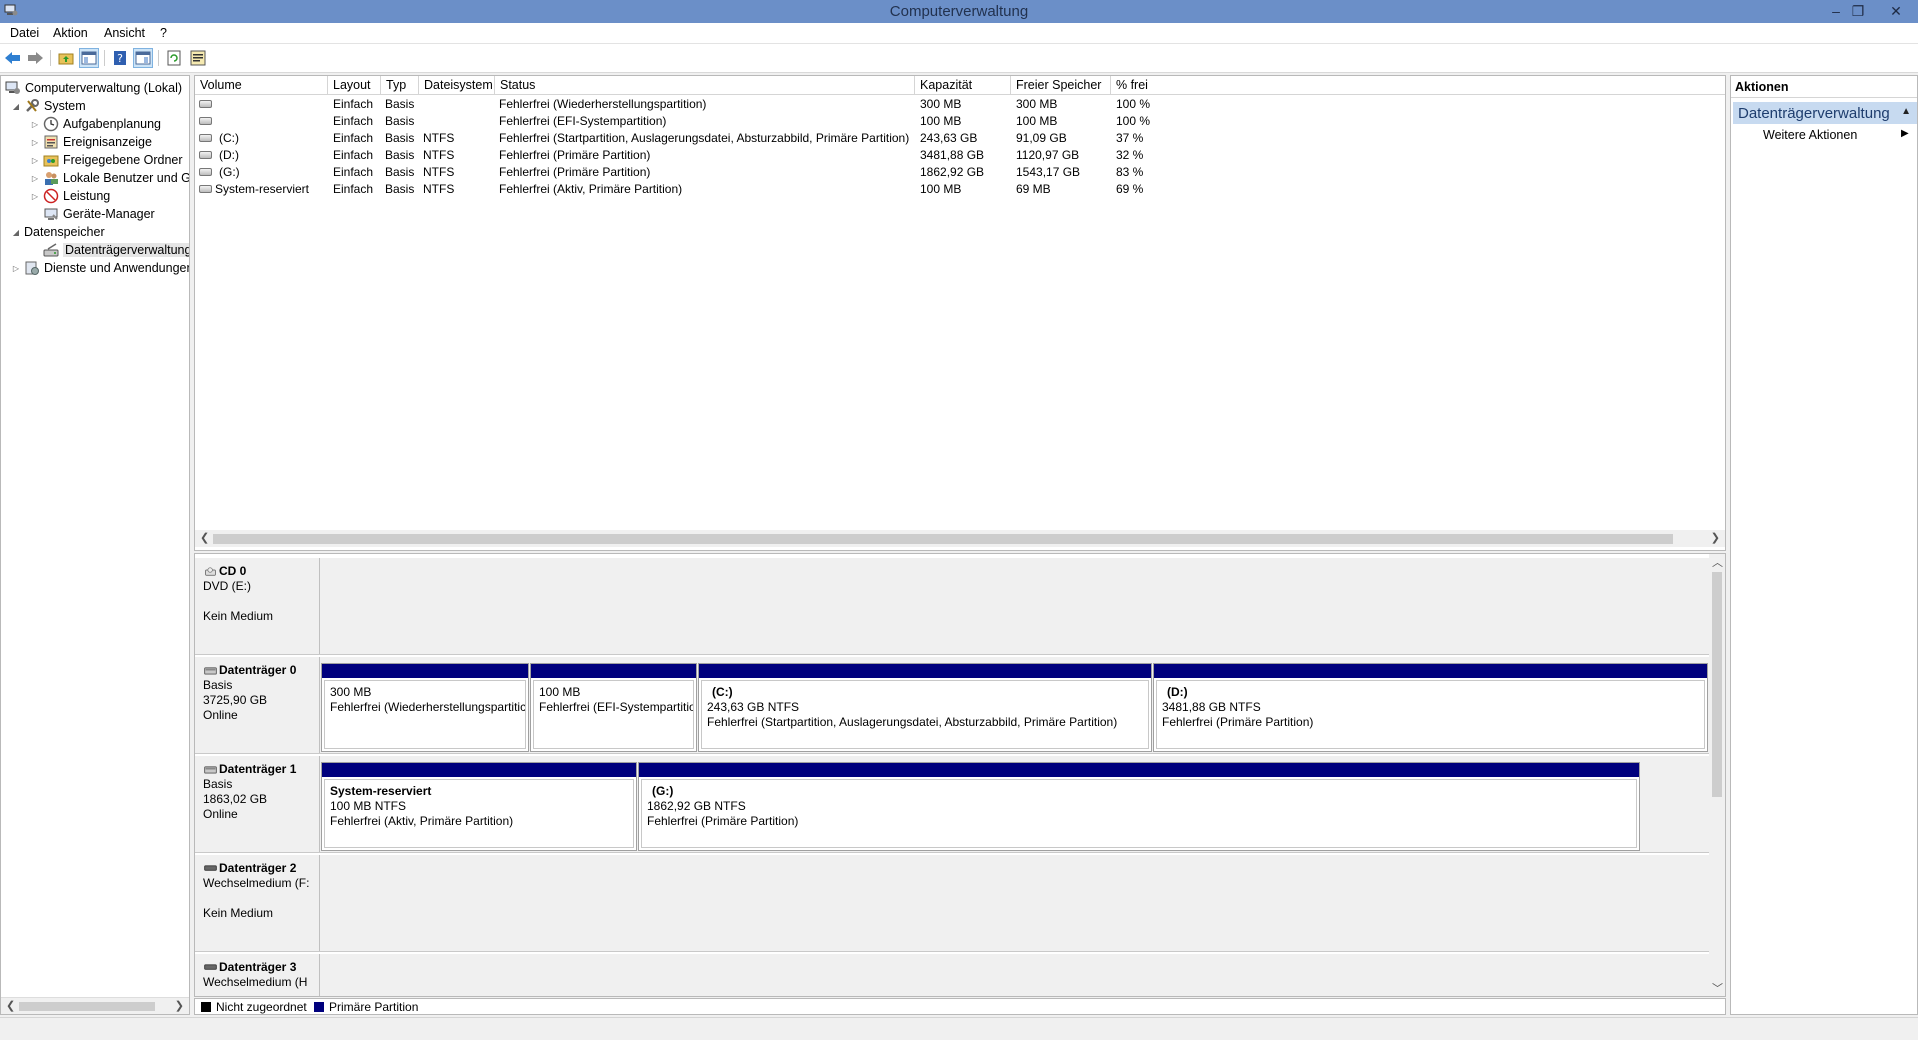 The width and height of the screenshot is (1918, 1040). What do you see at coordinates (100, 268) in the screenshot?
I see `tree-item-dienste: ▷ Dienste und Anwendungen` at bounding box center [100, 268].